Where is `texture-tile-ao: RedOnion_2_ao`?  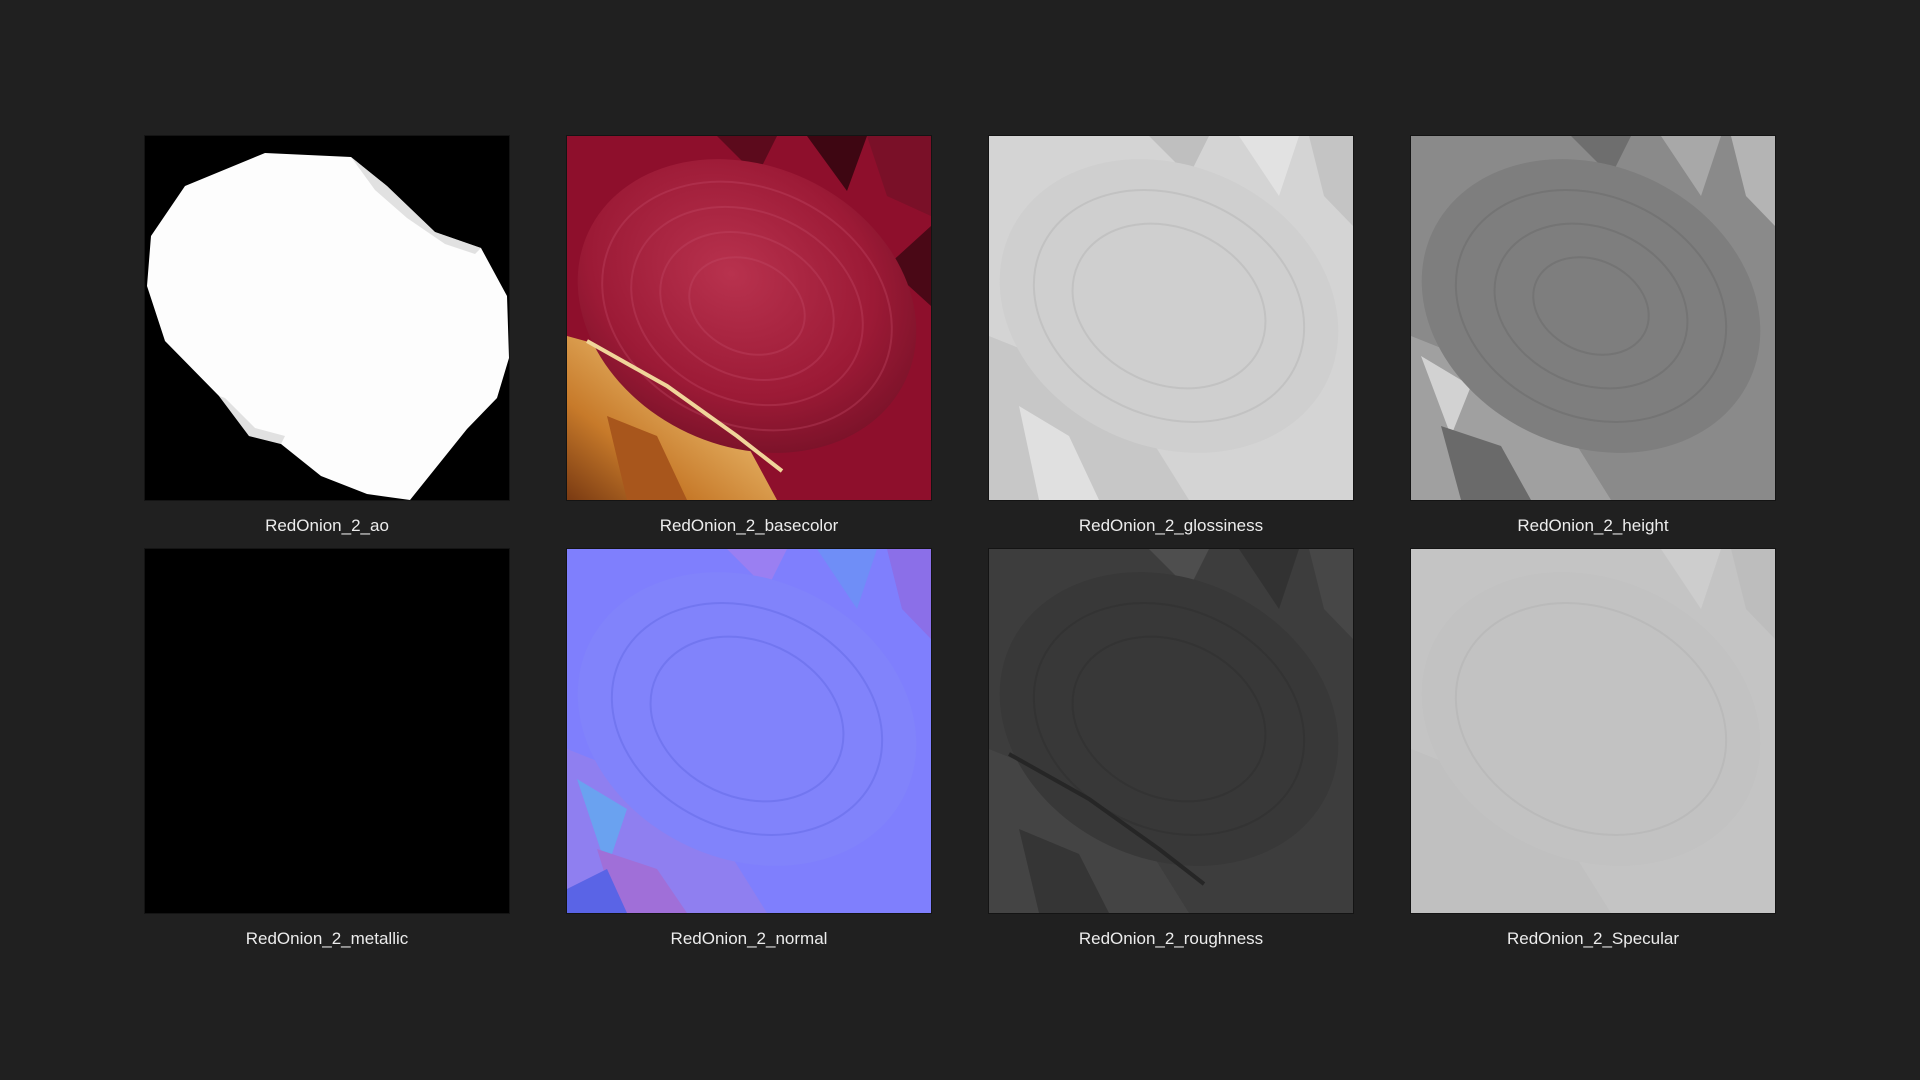 texture-tile-ao: RedOnion_2_ao is located at coordinates (327, 342).